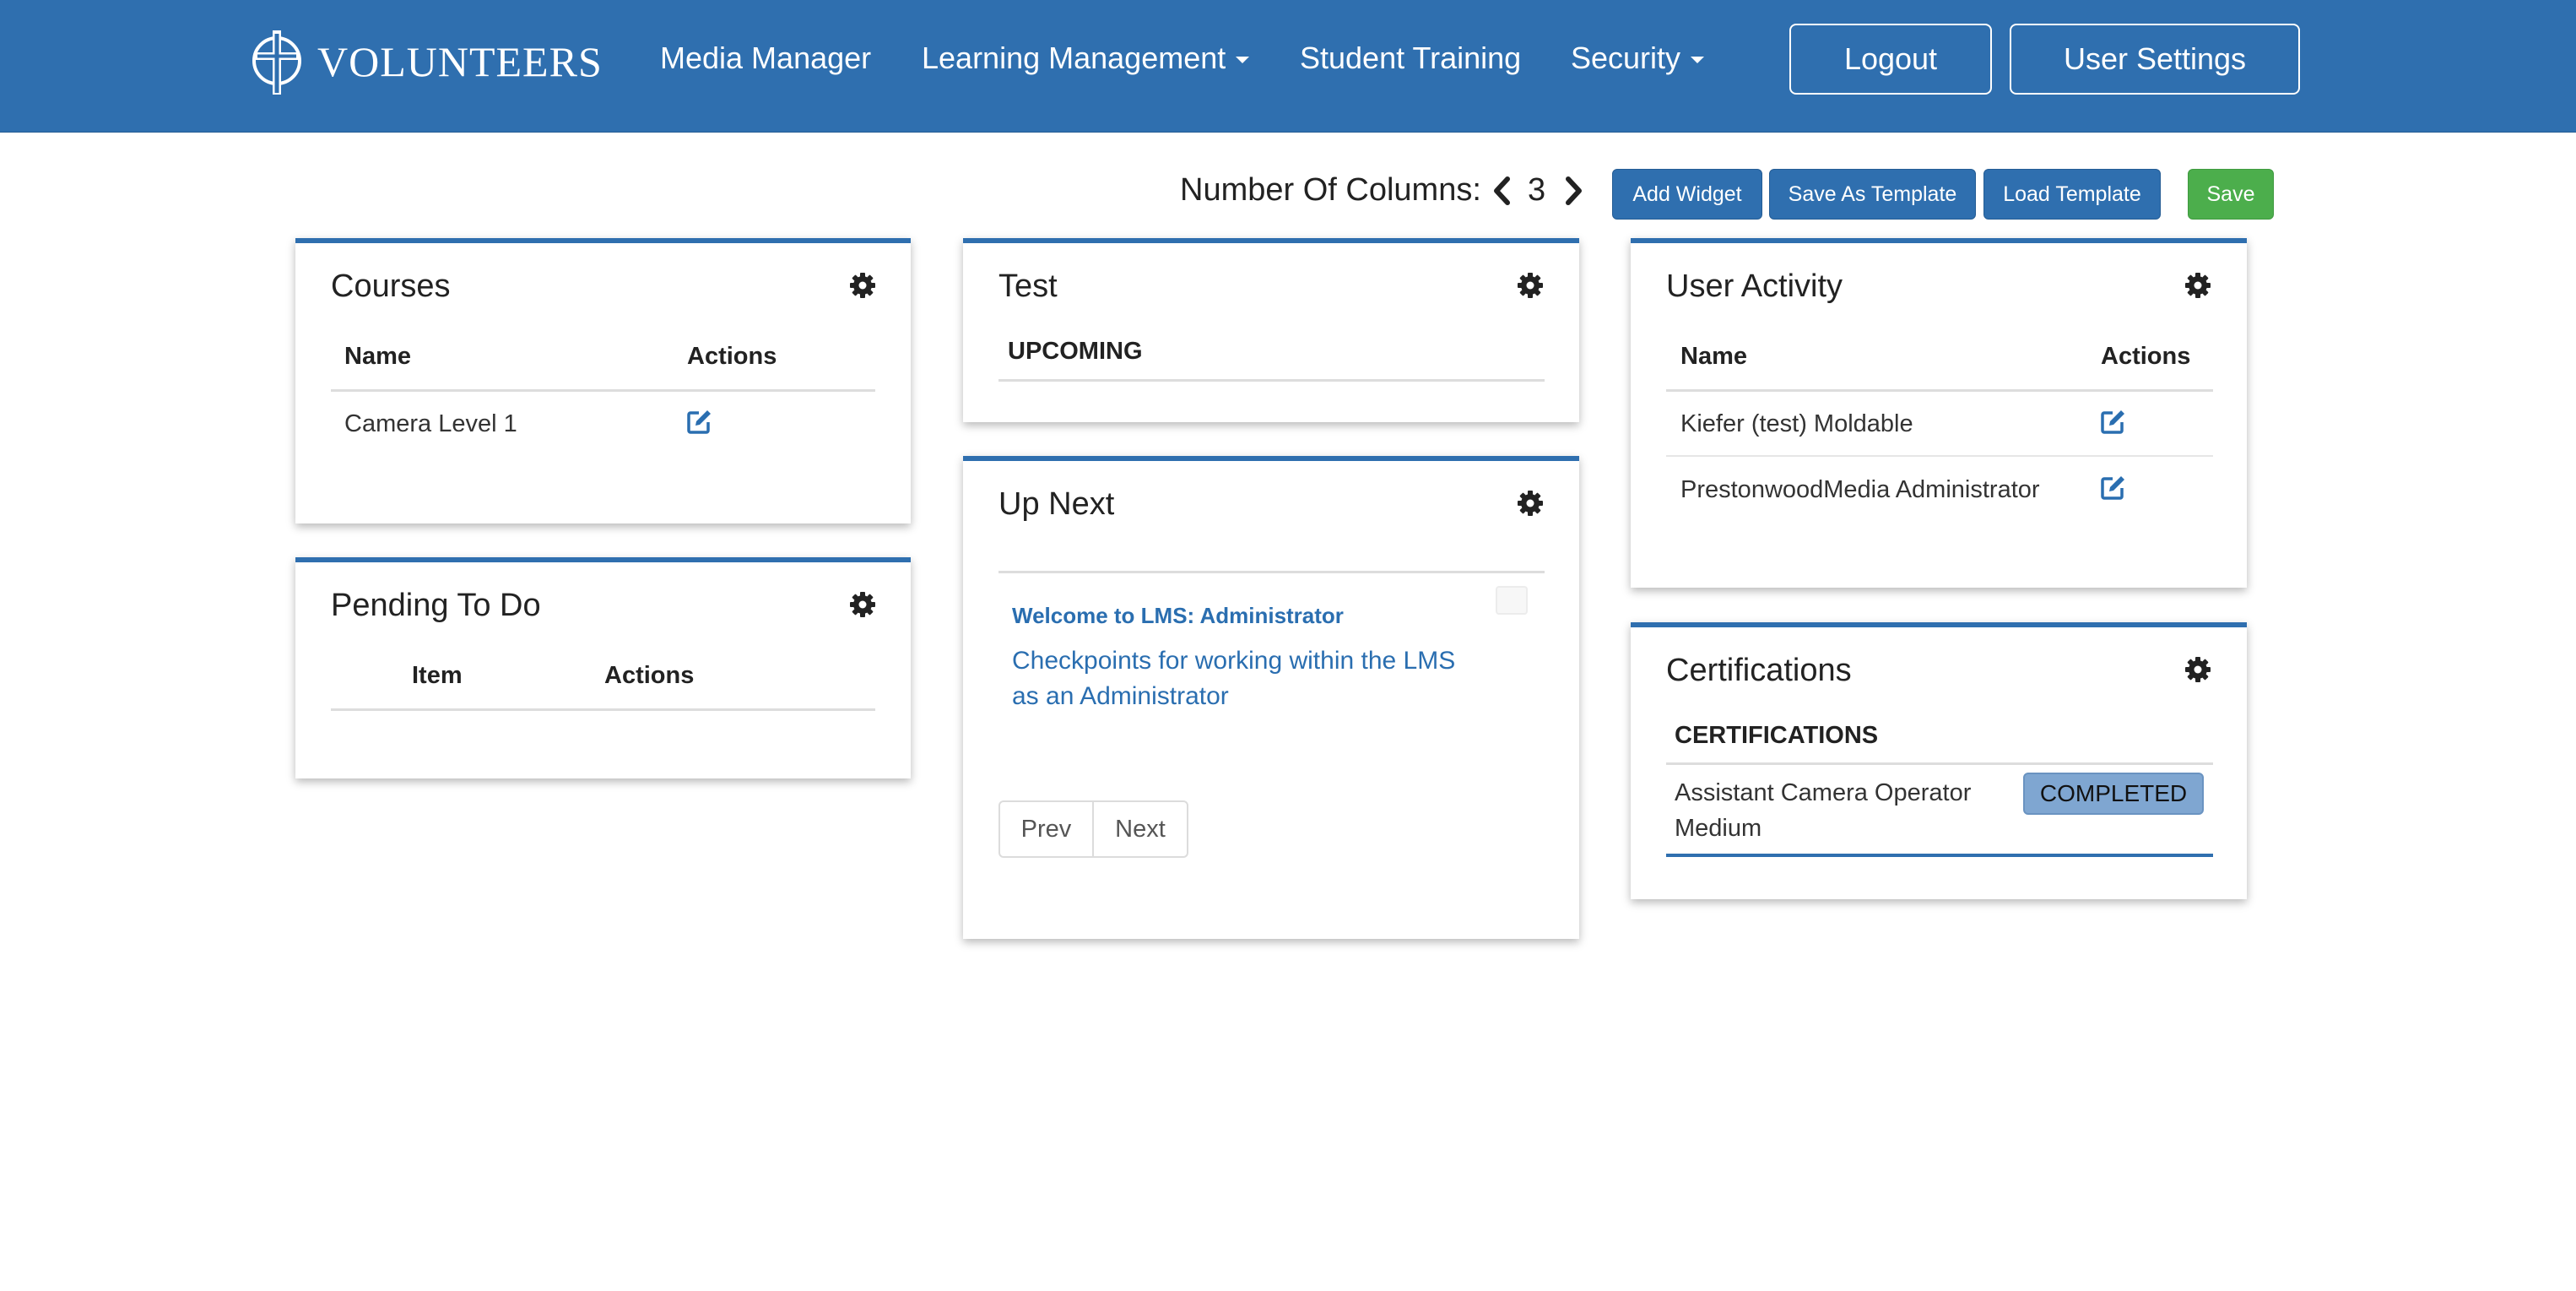 The width and height of the screenshot is (2576, 1291). Describe the element at coordinates (2231, 194) in the screenshot. I see `save-button: Save` at that location.